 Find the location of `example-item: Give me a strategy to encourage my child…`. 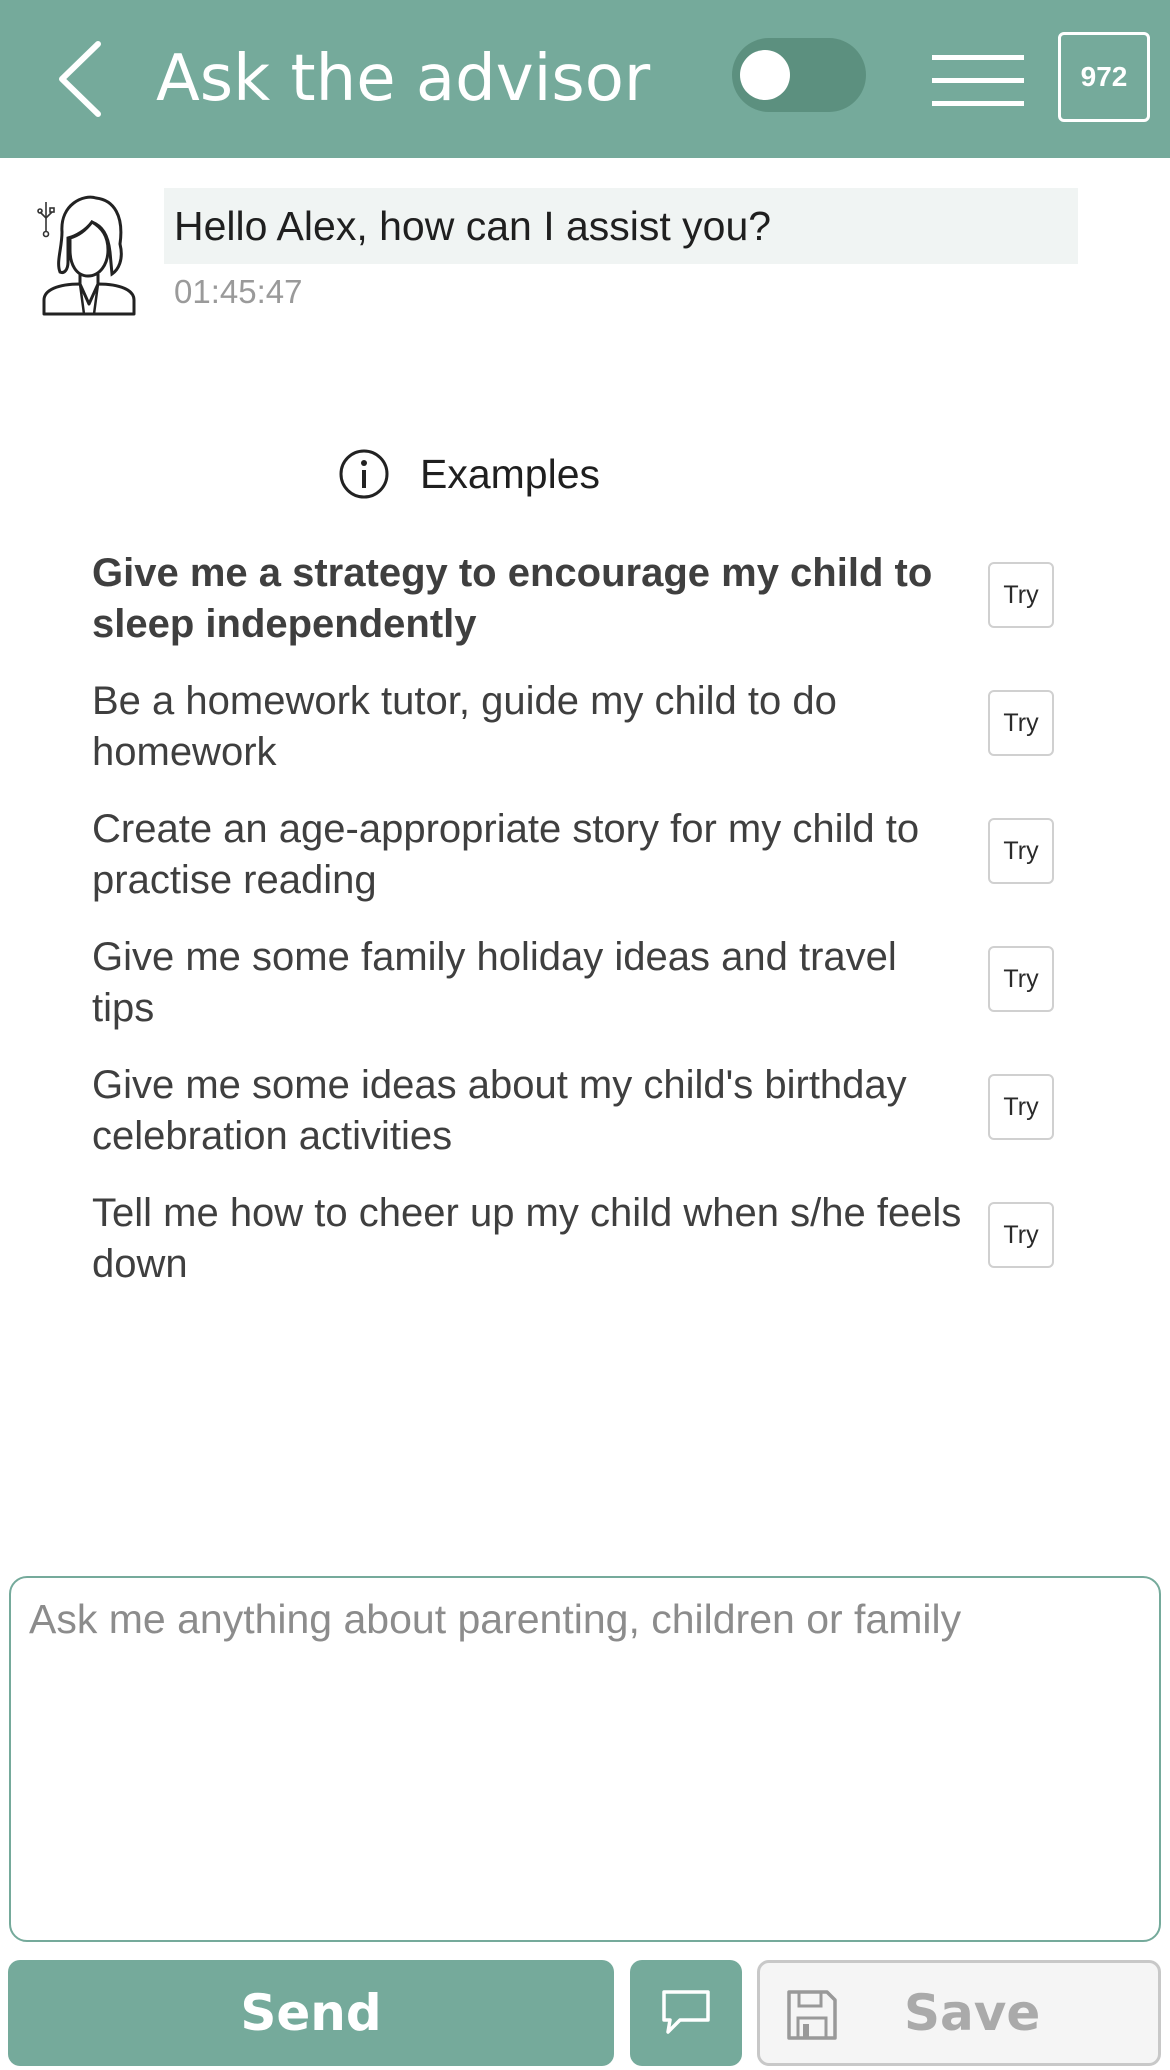

example-item: Give me a strategy to encourage my child… is located at coordinates (592, 603).